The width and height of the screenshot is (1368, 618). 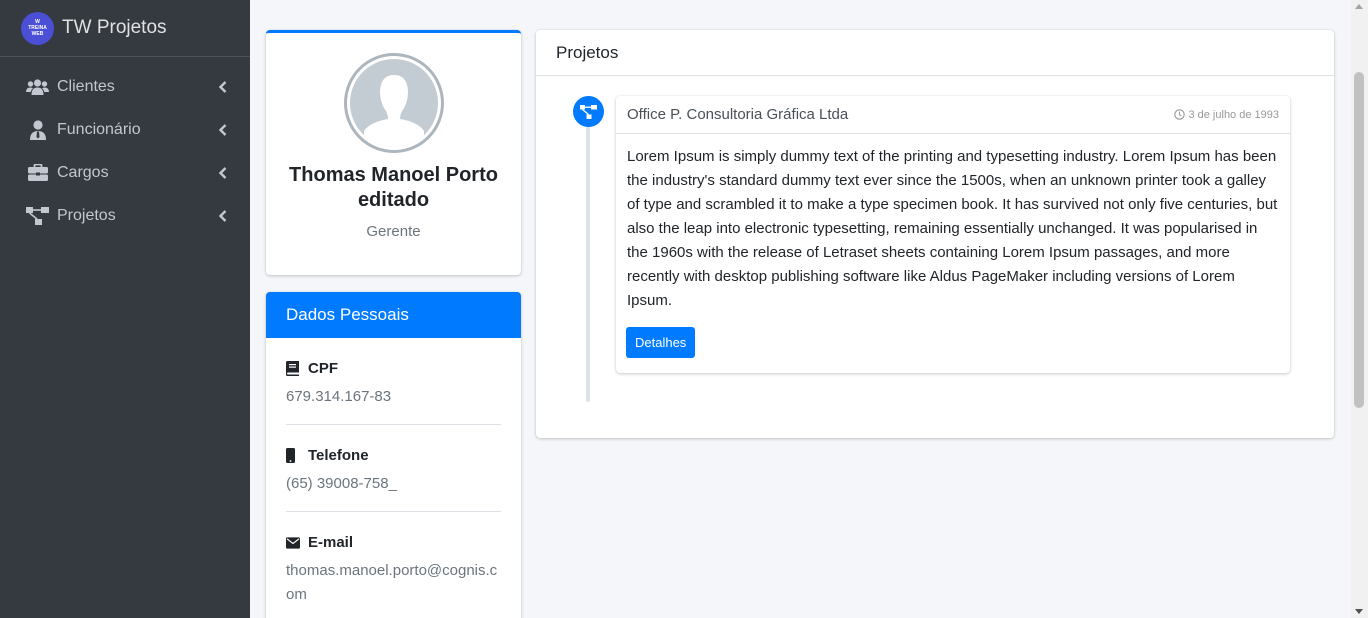 What do you see at coordinates (393, 542) in the screenshot?
I see `field-title: E-mail` at bounding box center [393, 542].